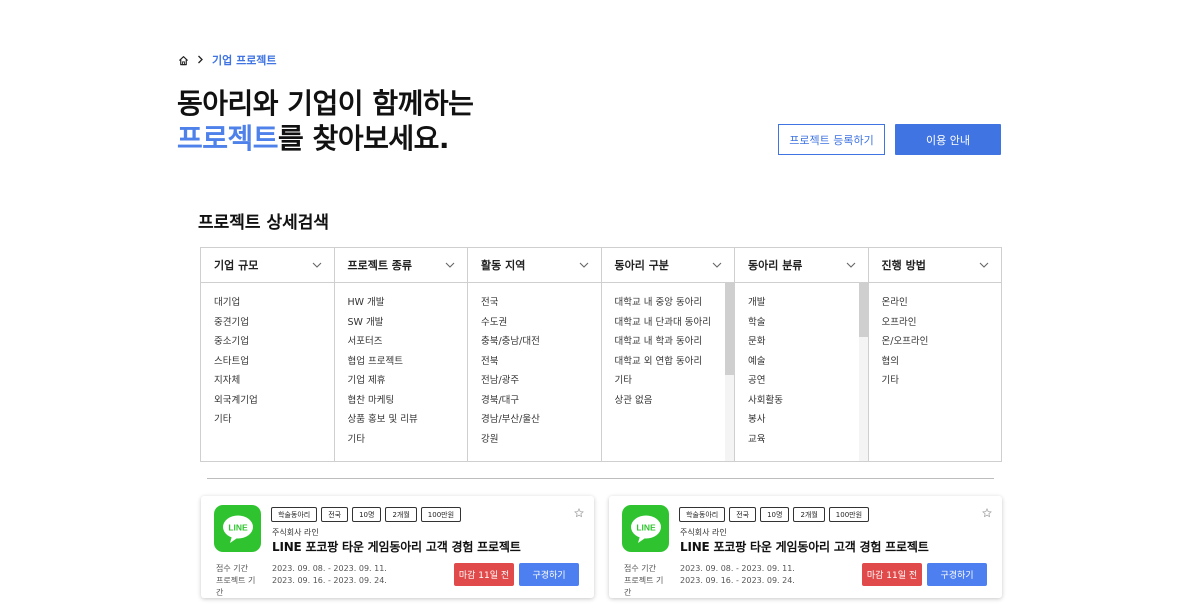 Image resolution: width=1200 pixels, height=609 pixels. What do you see at coordinates (942, 323) in the screenshot?
I see `filter-option: 오프라인` at bounding box center [942, 323].